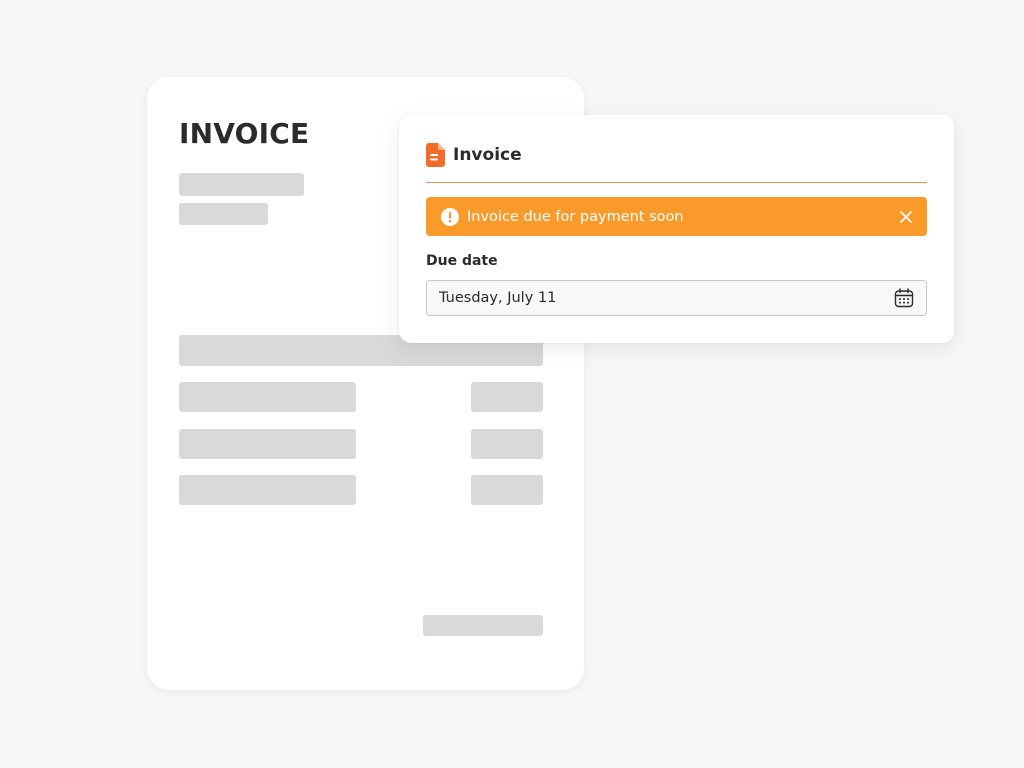  I want to click on placeholder-total, so click(483, 625).